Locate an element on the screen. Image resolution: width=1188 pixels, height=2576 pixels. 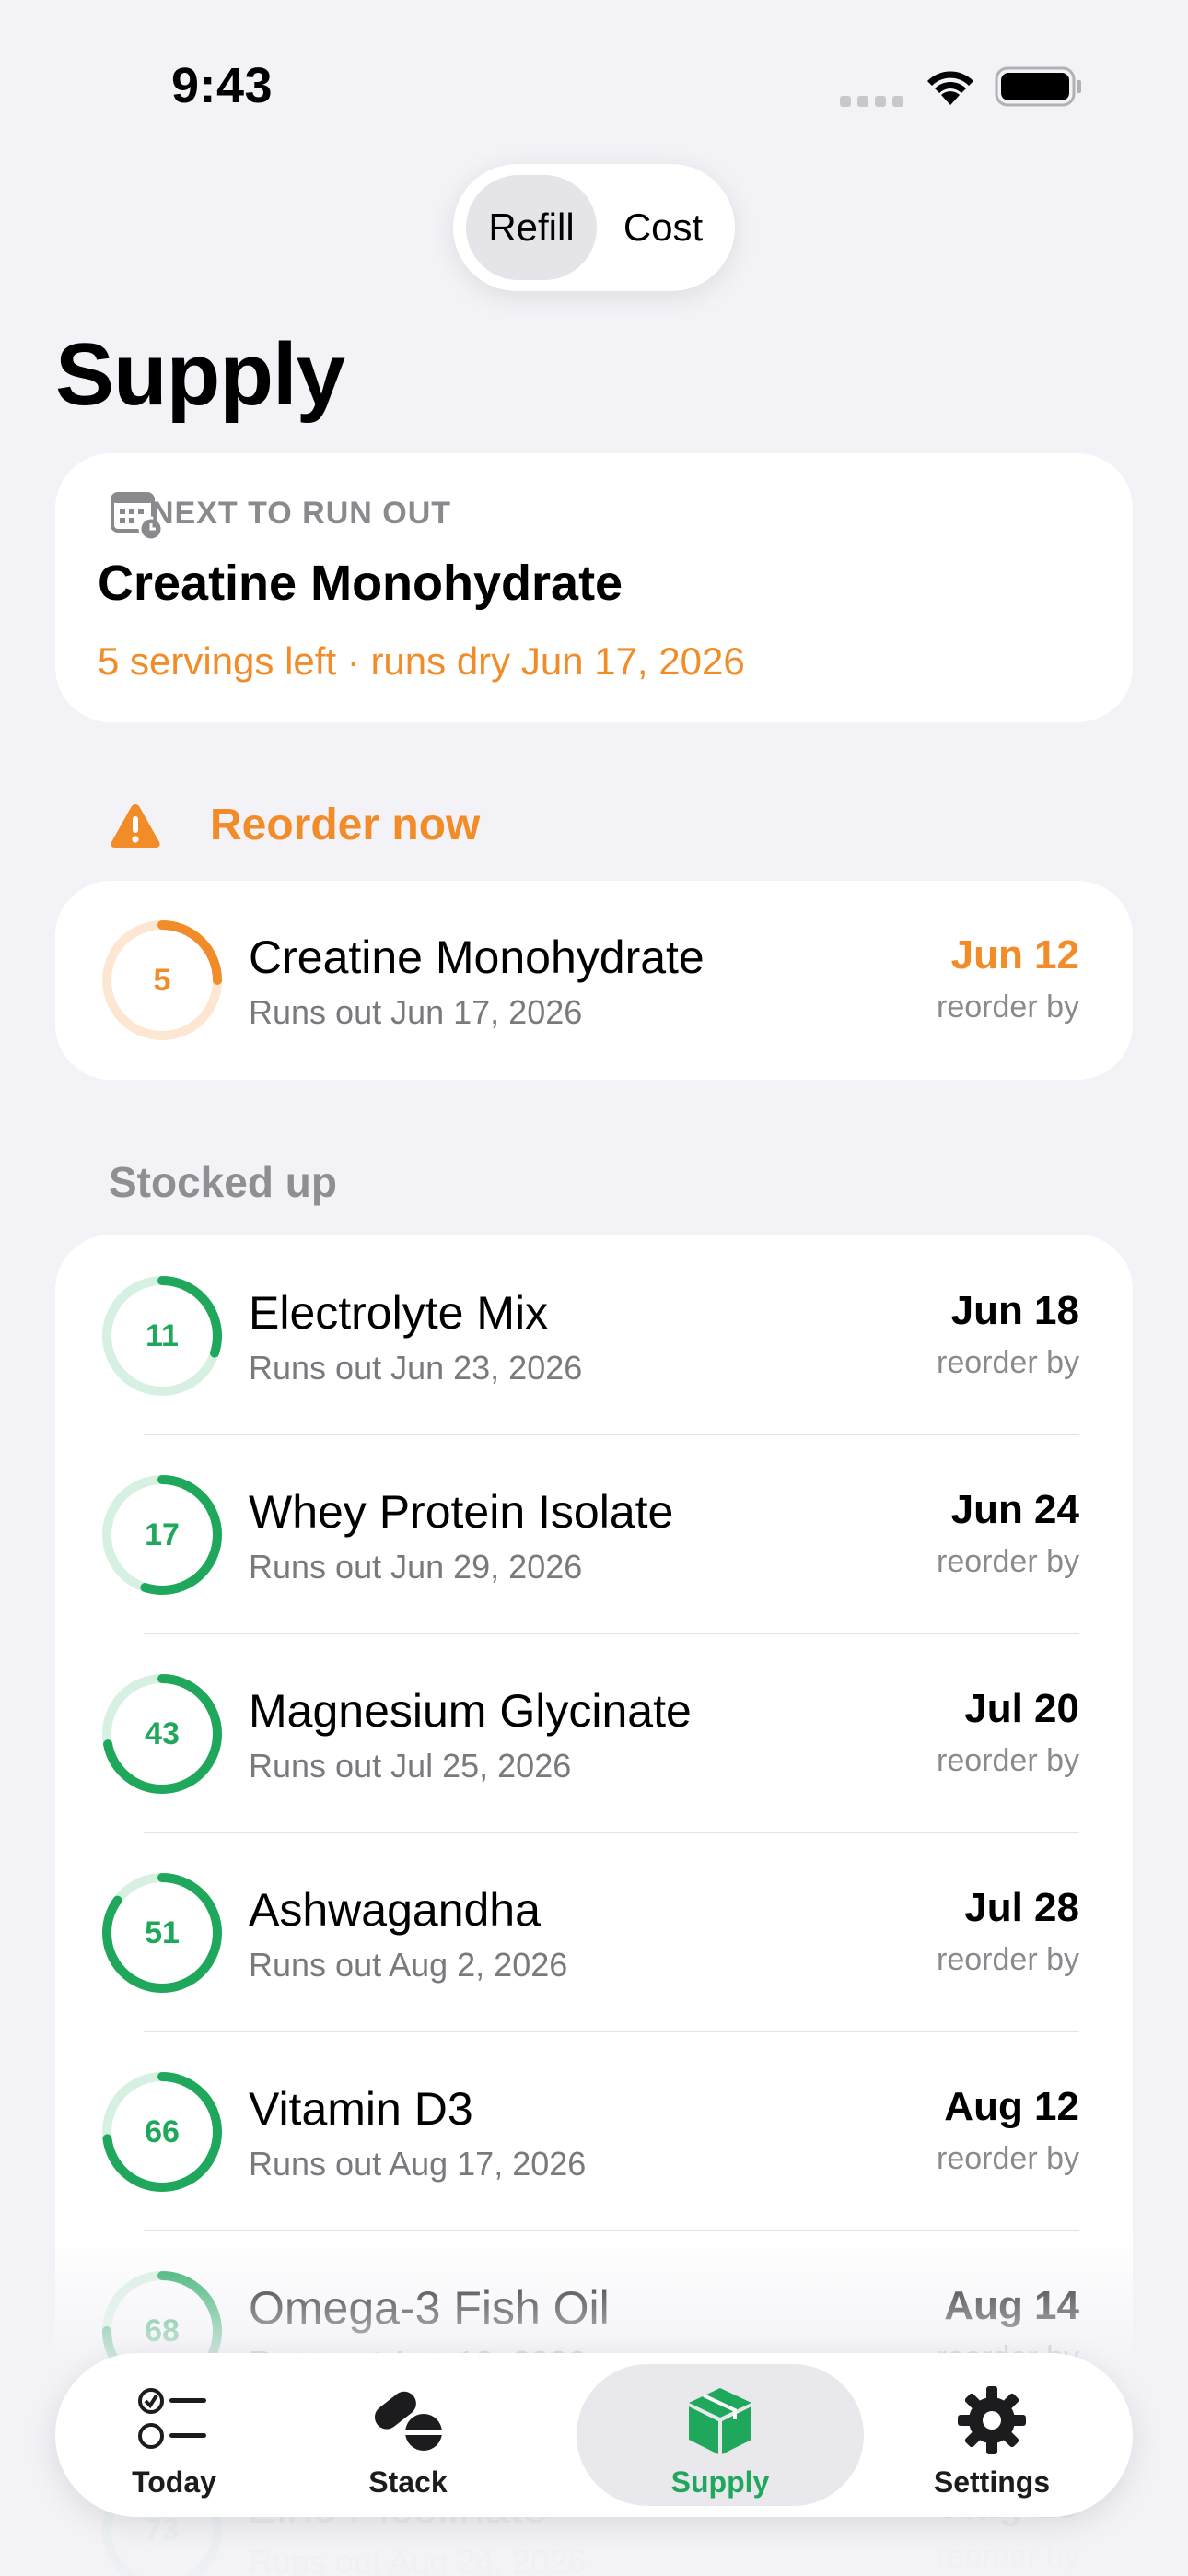
runs-out-date: Runs out Aug 17, 2026 is located at coordinates (418, 2164).